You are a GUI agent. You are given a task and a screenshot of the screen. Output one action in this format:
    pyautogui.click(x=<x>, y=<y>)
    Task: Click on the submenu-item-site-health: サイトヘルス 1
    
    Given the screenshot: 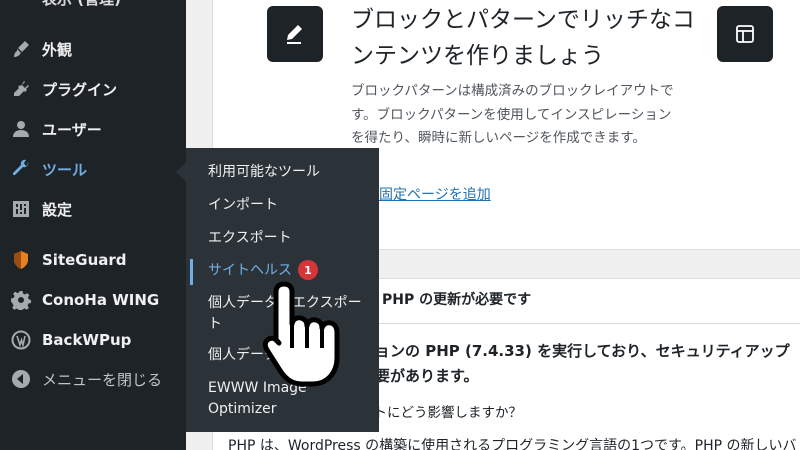 What is the action you would take?
    pyautogui.click(x=263, y=271)
    